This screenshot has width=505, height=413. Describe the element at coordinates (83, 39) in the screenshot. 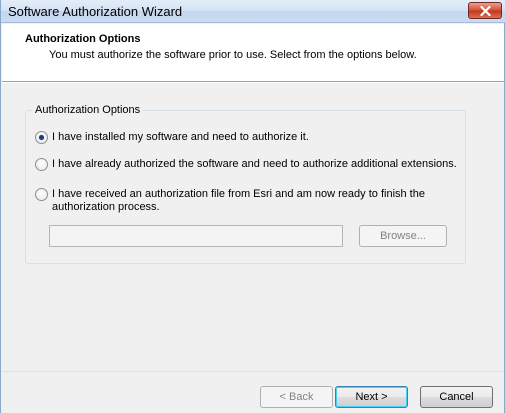

I see `header-title: Authorization Options` at that location.